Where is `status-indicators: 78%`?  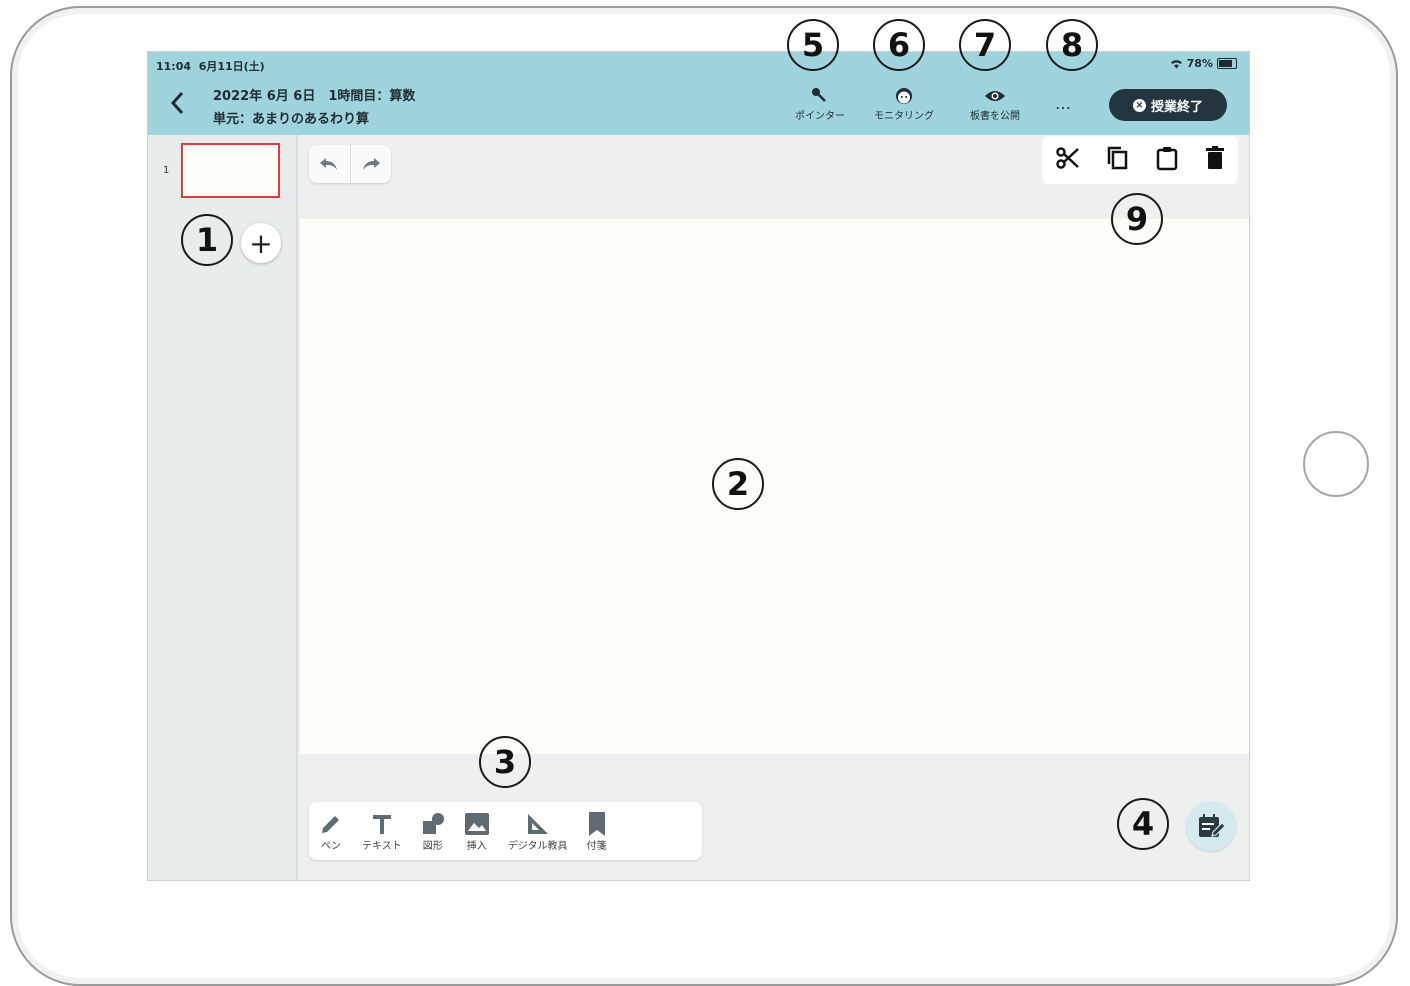 status-indicators: 78% is located at coordinates (1203, 63).